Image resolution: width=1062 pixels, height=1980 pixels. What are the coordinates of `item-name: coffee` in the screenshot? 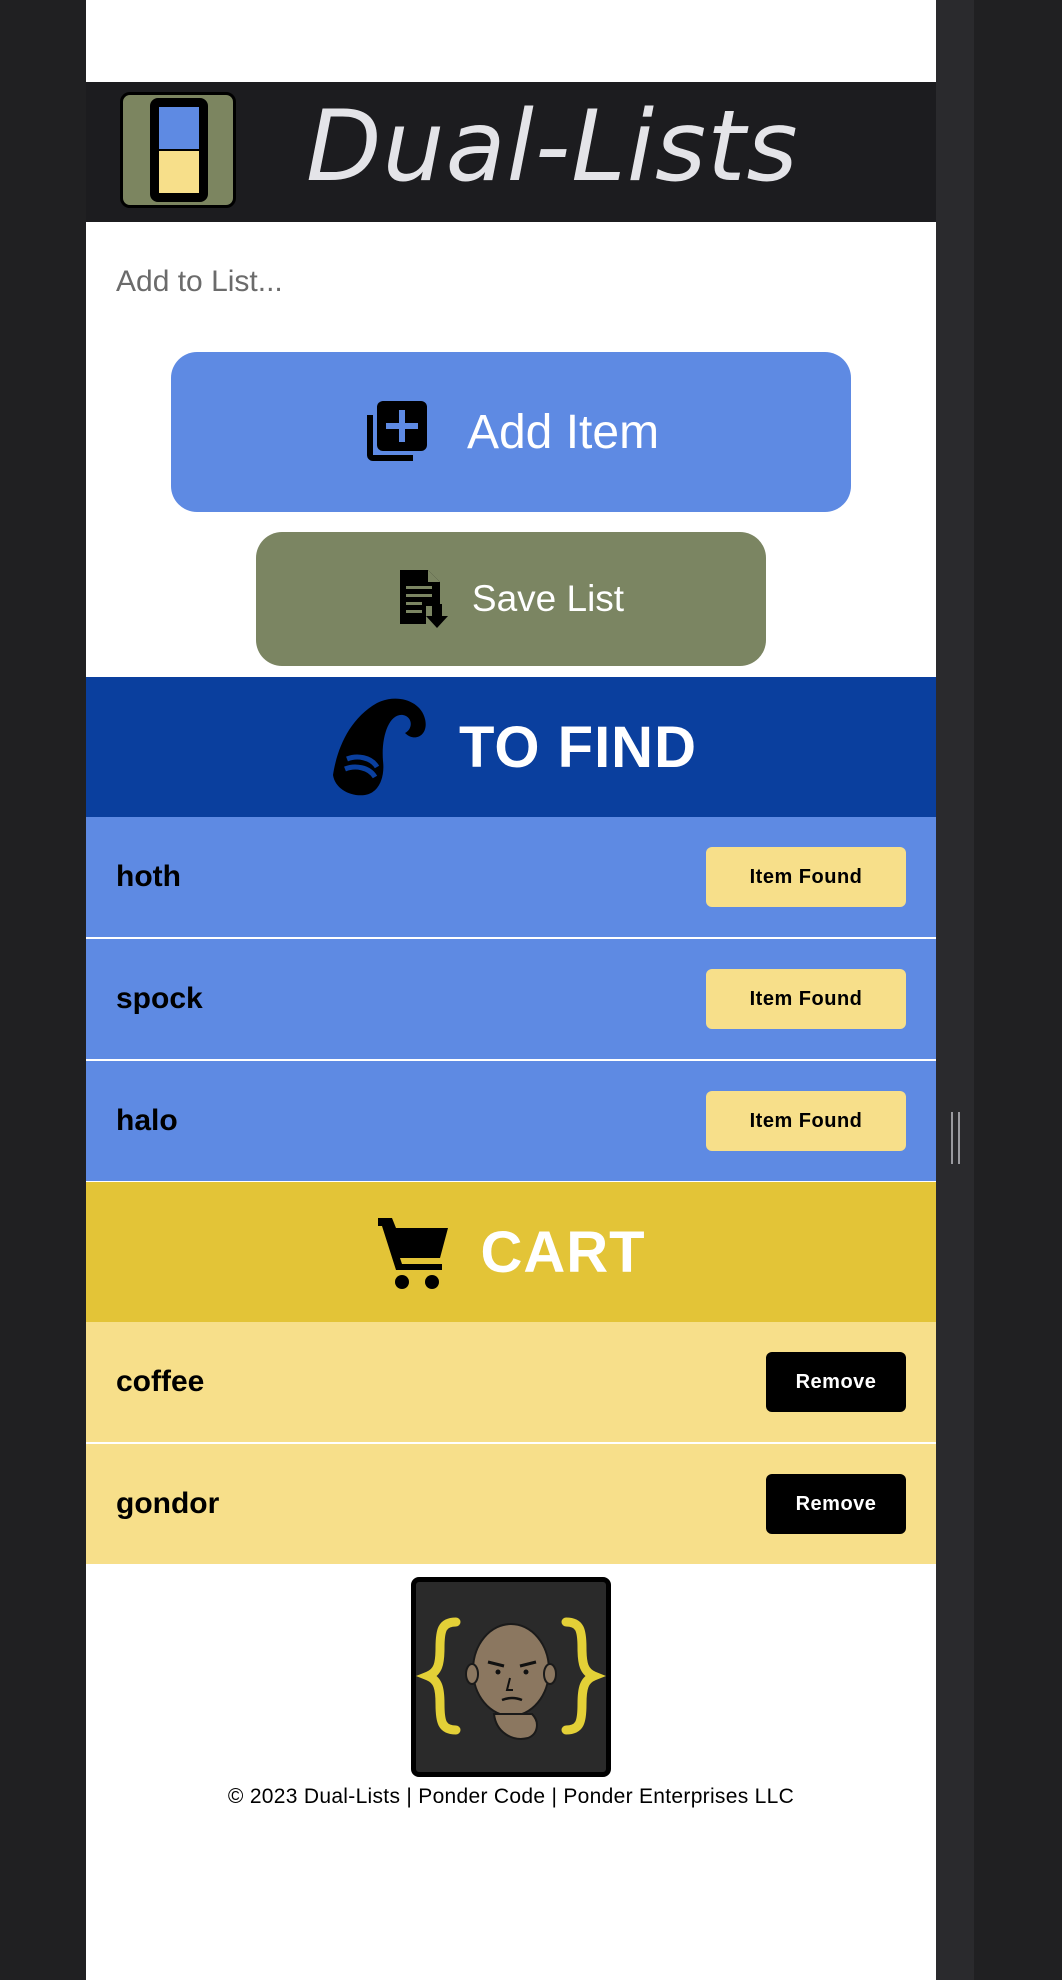 It's located at (160, 1381).